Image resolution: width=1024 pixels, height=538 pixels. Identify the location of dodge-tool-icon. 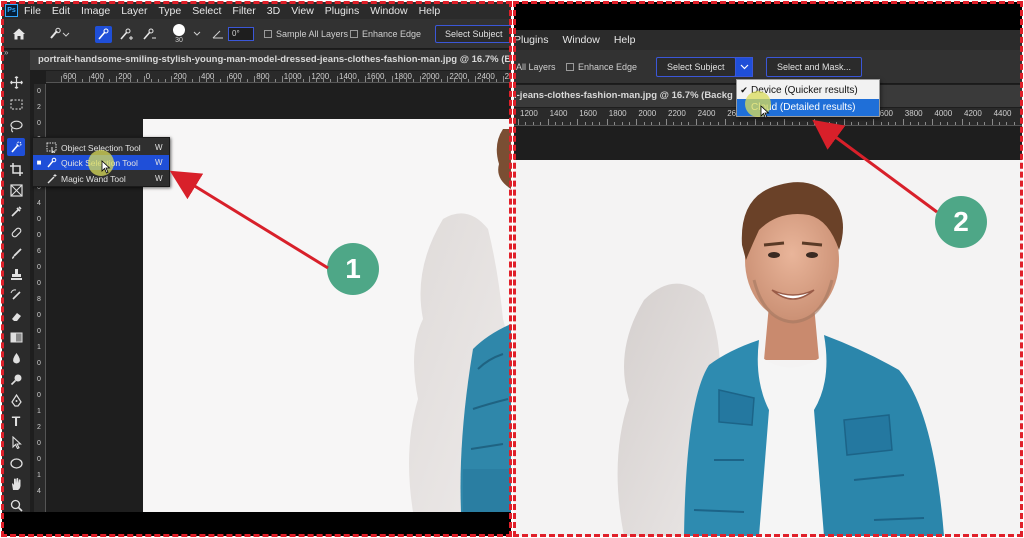
(16, 379).